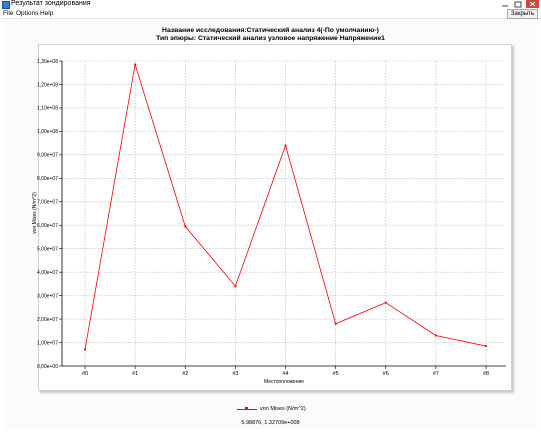 This screenshot has width=541, height=433. Describe the element at coordinates (47, 179) in the screenshot. I see `y-tick-label: 8,00e+07` at that location.